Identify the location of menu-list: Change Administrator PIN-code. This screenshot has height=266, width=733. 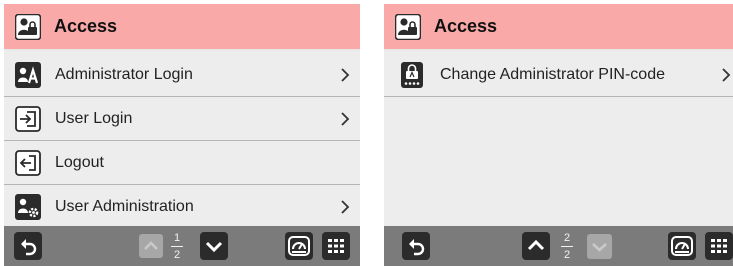
(558, 75).